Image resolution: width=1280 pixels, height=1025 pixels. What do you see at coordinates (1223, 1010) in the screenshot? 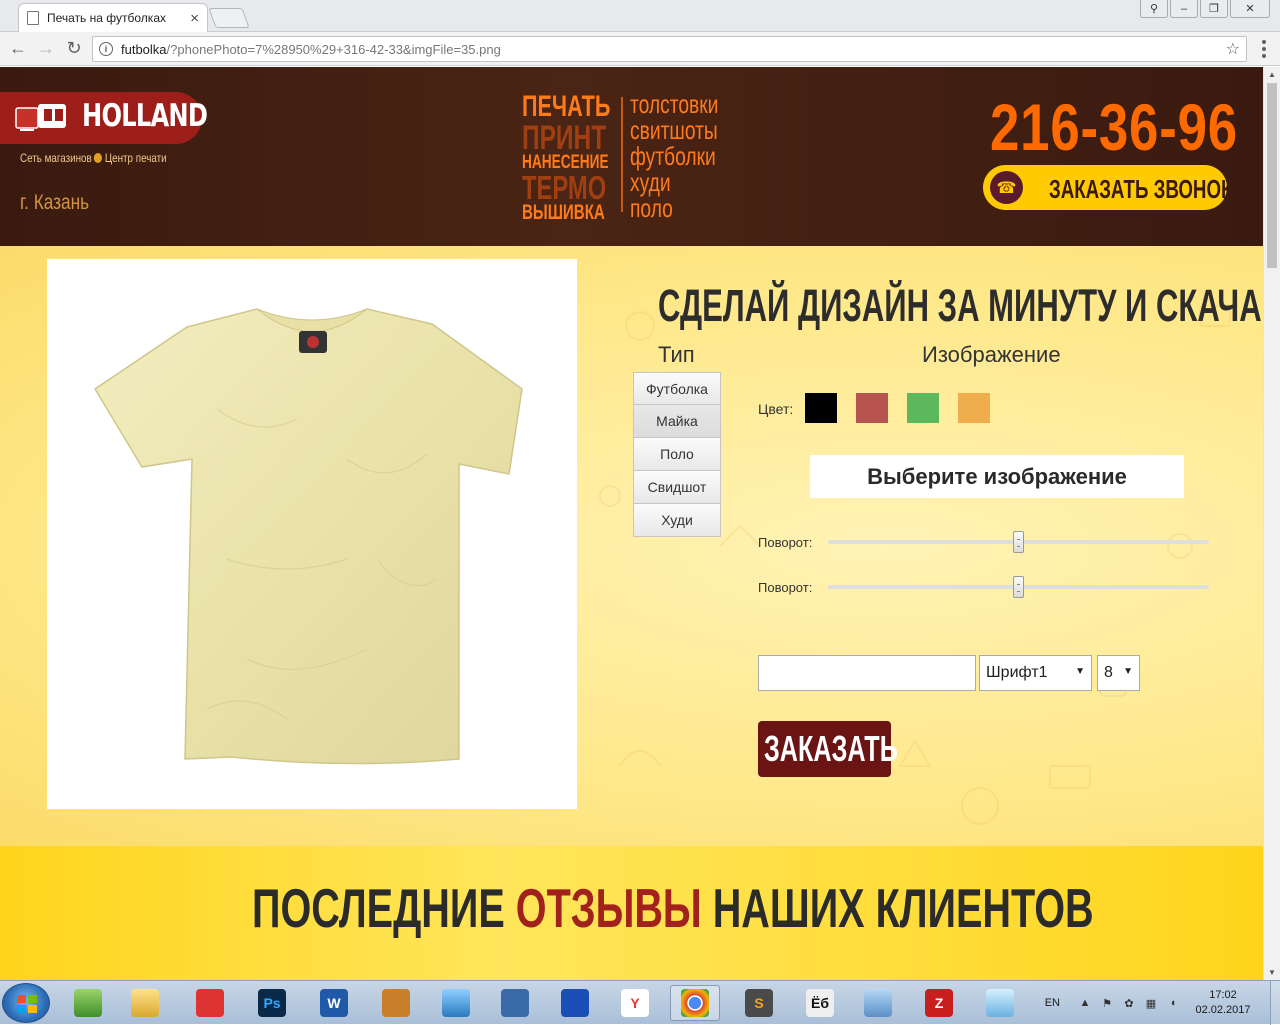
I see `clock-date: 02.02.2017` at bounding box center [1223, 1010].